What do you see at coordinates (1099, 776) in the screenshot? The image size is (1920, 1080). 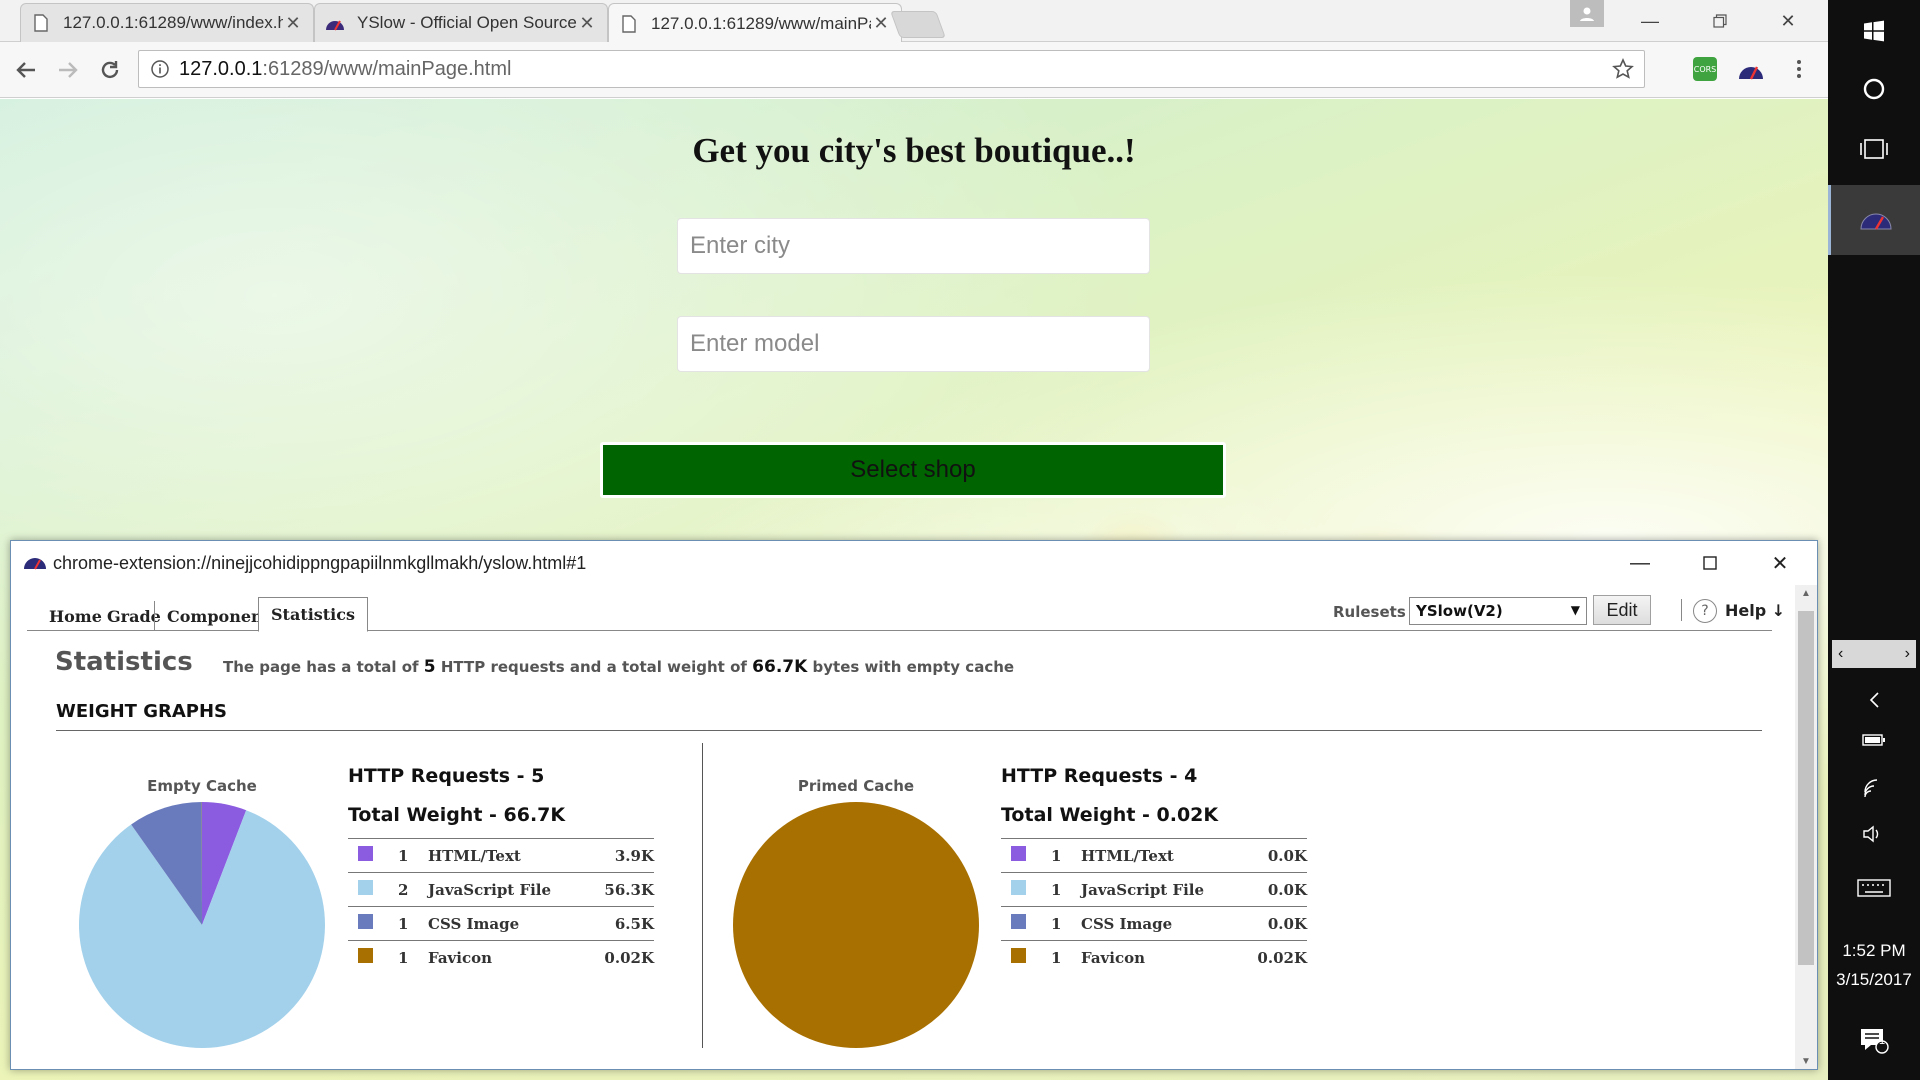 I see `primed-requests-heading: HTTP Requests - 4` at bounding box center [1099, 776].